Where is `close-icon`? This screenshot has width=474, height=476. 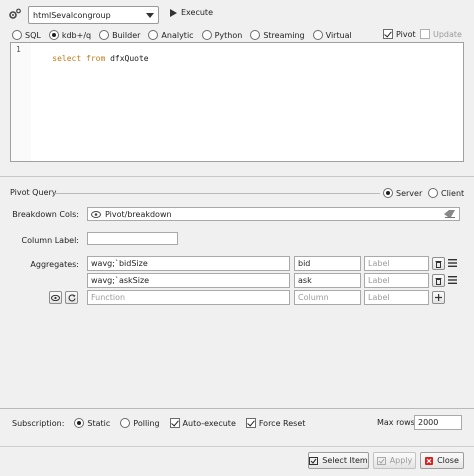 close-icon is located at coordinates (429, 460).